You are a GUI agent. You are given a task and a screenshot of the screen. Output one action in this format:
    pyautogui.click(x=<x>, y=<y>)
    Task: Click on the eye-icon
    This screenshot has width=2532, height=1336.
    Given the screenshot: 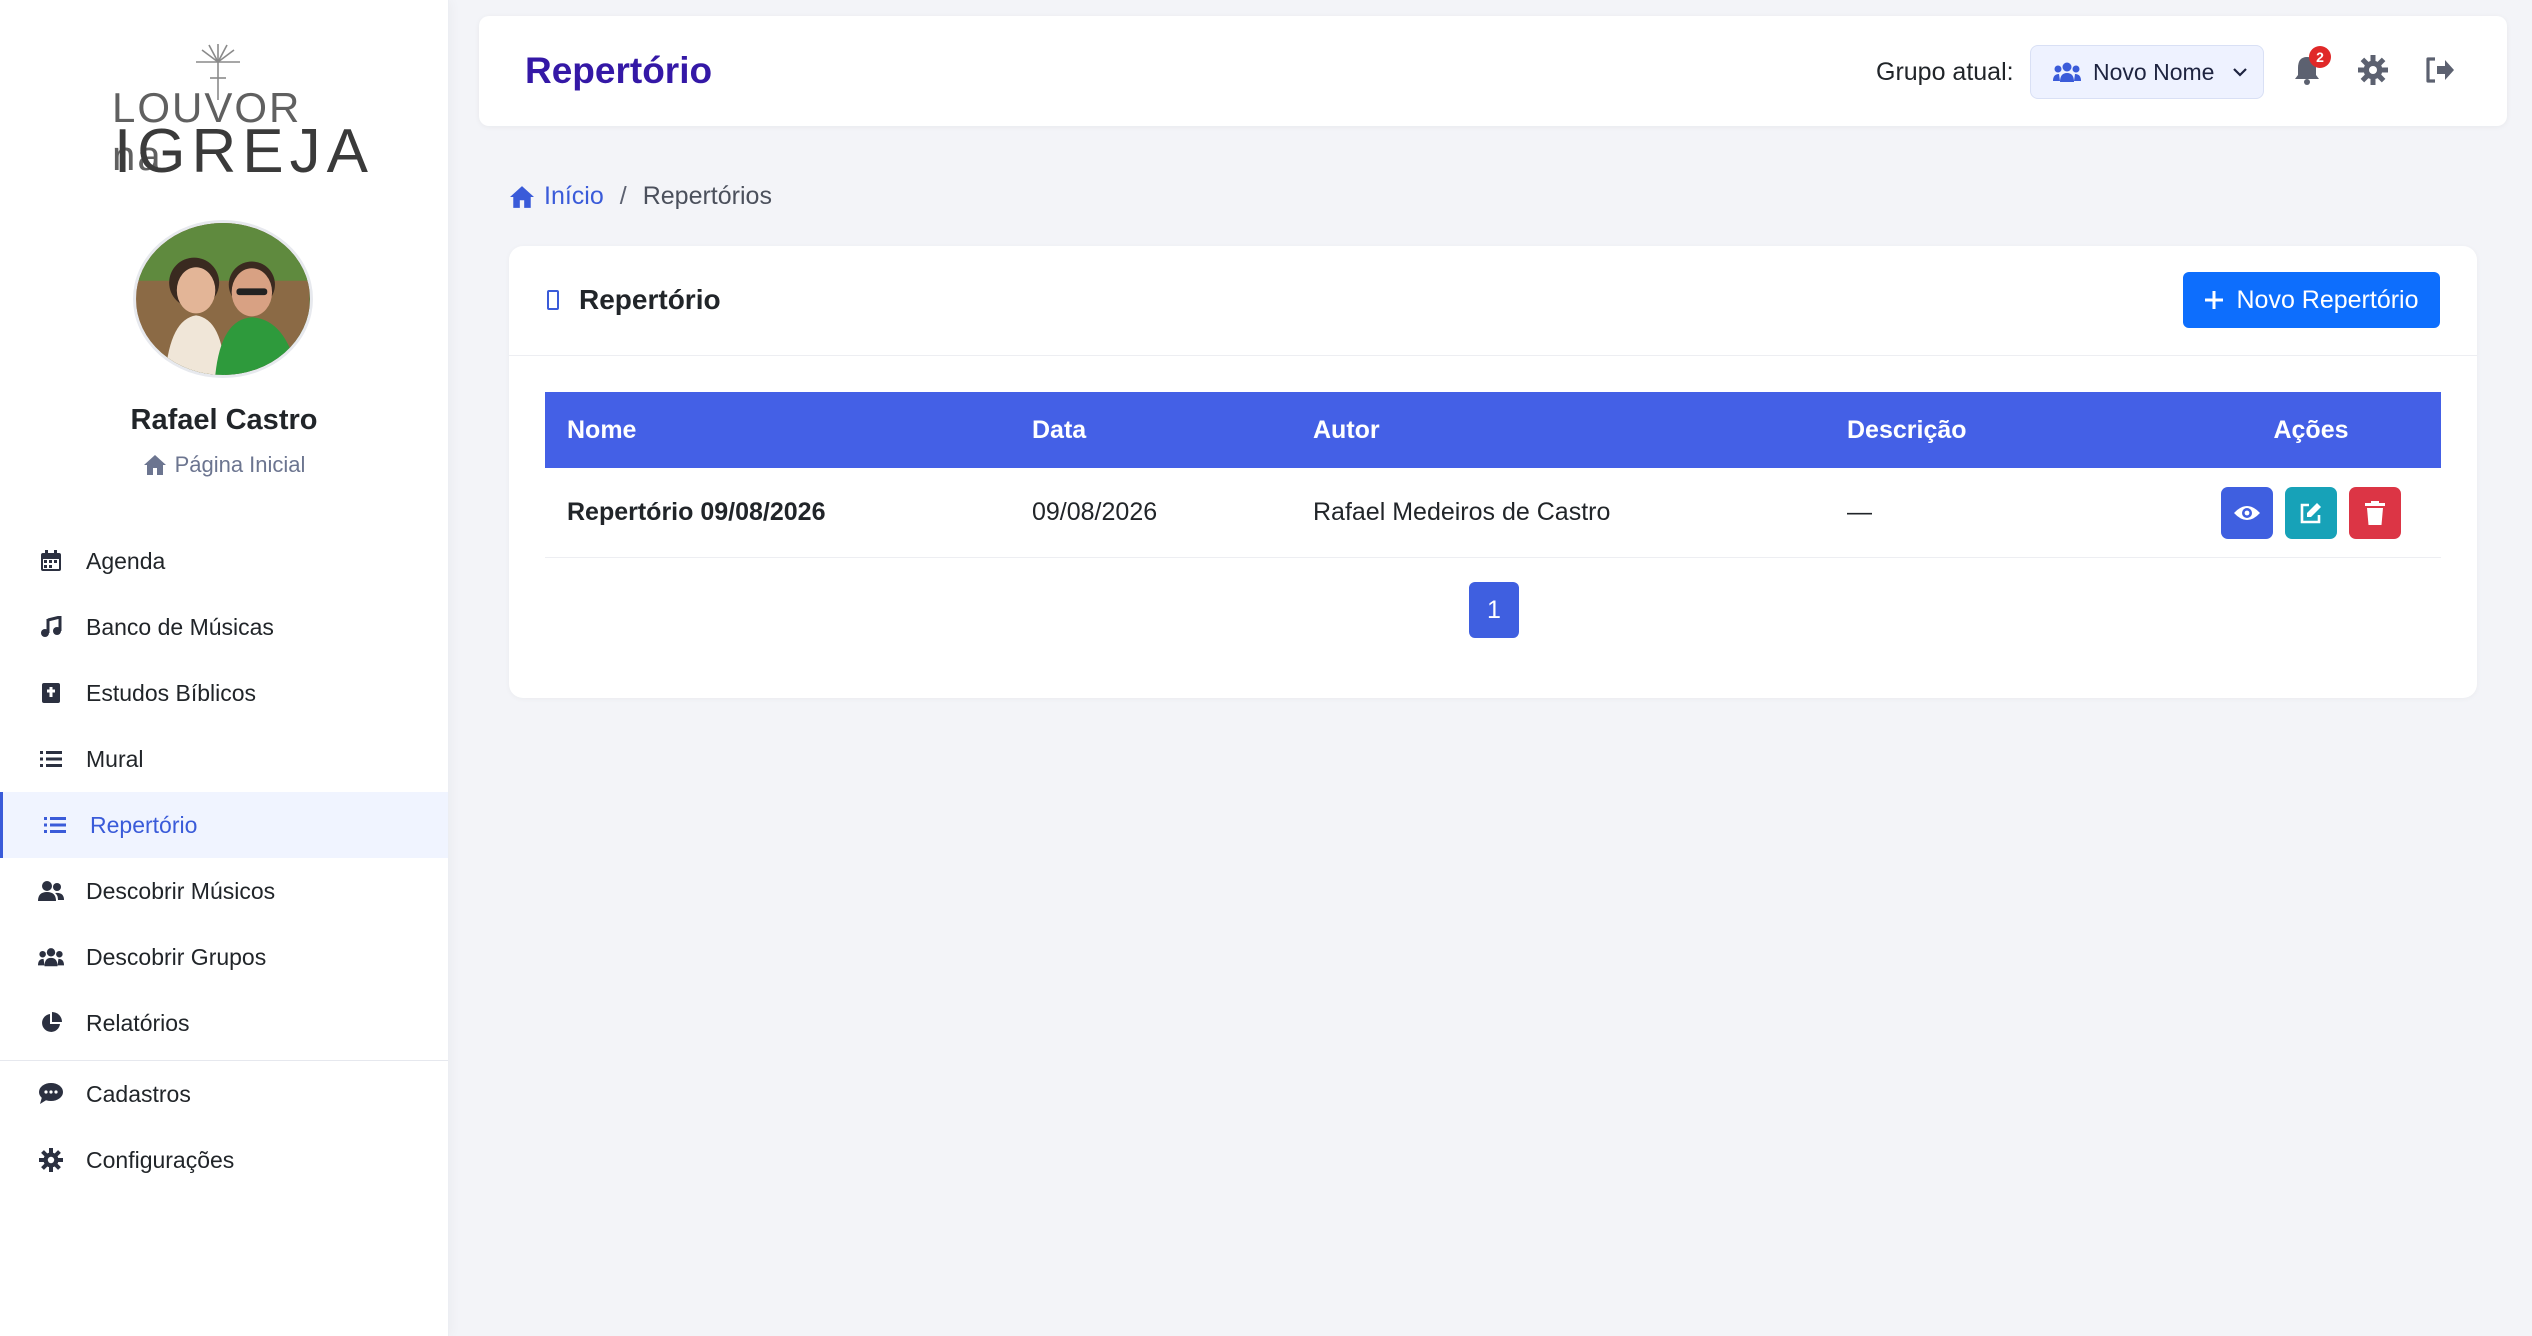 What is the action you would take?
    pyautogui.click(x=2247, y=512)
    